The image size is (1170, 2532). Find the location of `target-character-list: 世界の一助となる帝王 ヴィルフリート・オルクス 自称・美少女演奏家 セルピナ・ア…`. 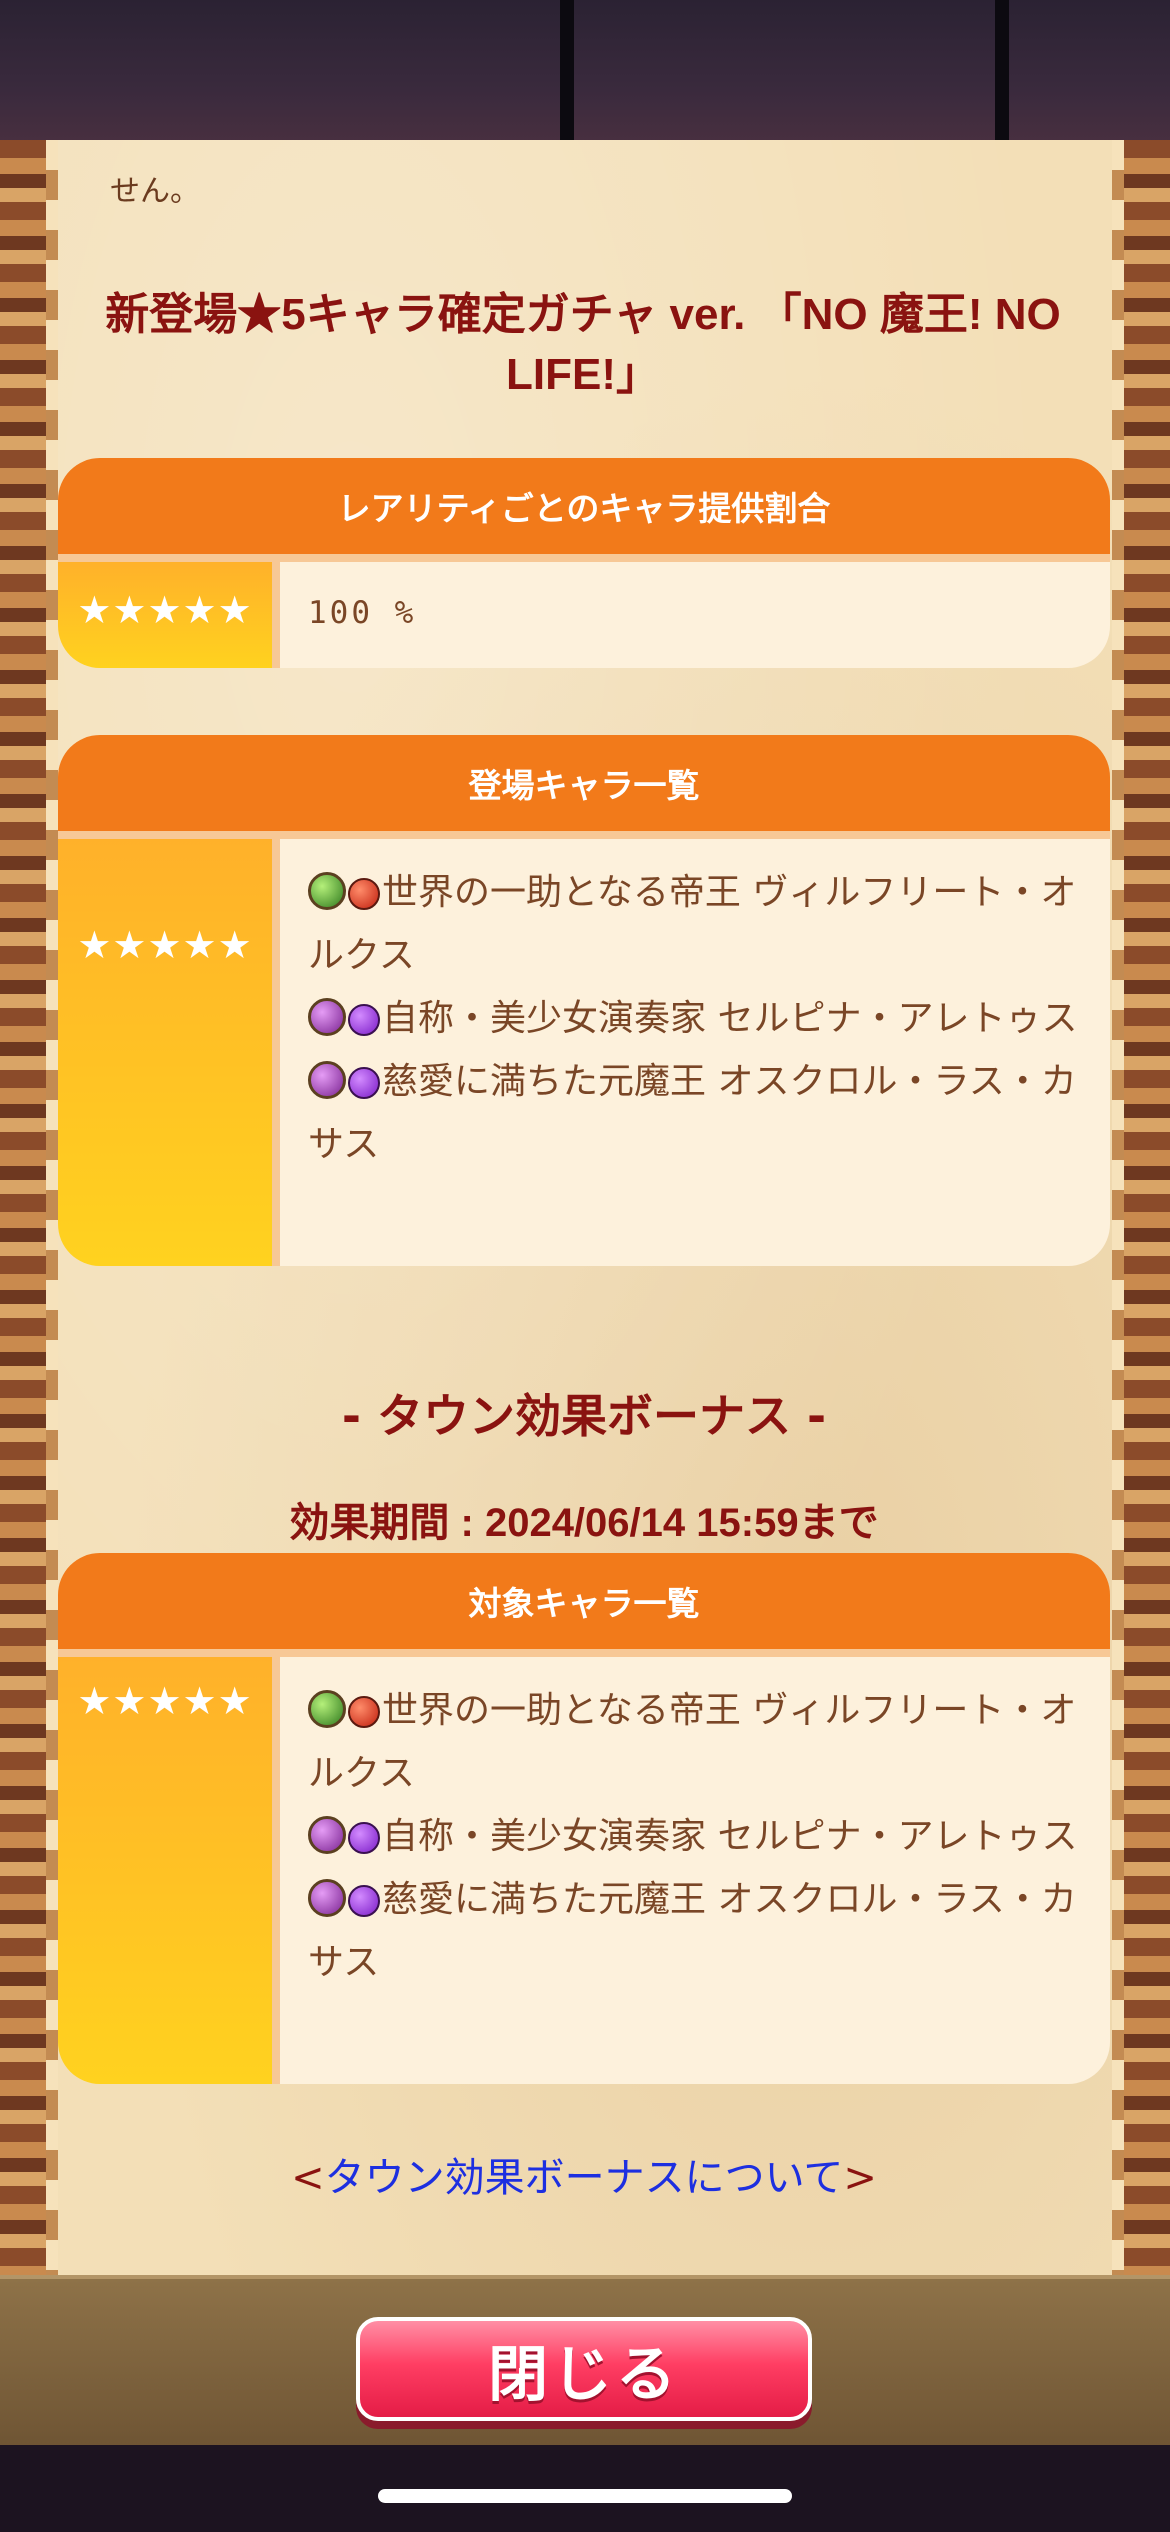

target-character-list: 世界の一助となる帝王 ヴィルフリート・オルクス 自称・美少女演奏家 セルピナ・ア… is located at coordinates (695, 1870).